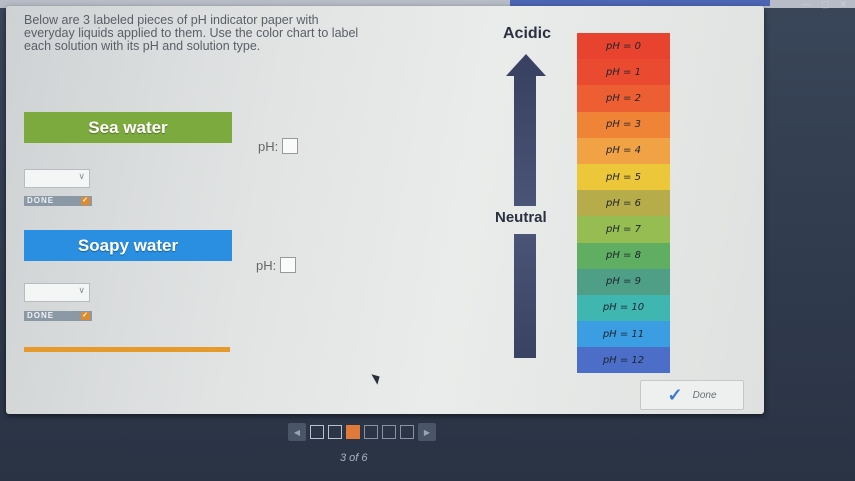 The width and height of the screenshot is (855, 481). Describe the element at coordinates (521, 217) in the screenshot. I see `neutral-label: Neutral` at that location.